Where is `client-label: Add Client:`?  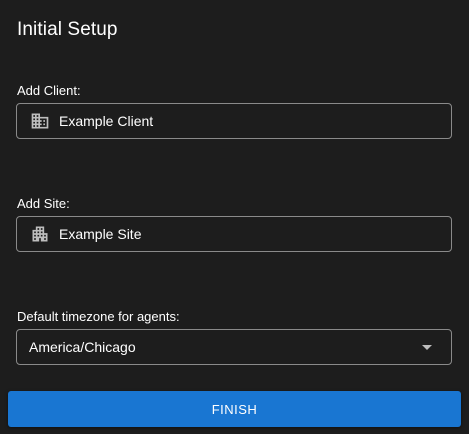
client-label: Add Client: is located at coordinates (49, 90).